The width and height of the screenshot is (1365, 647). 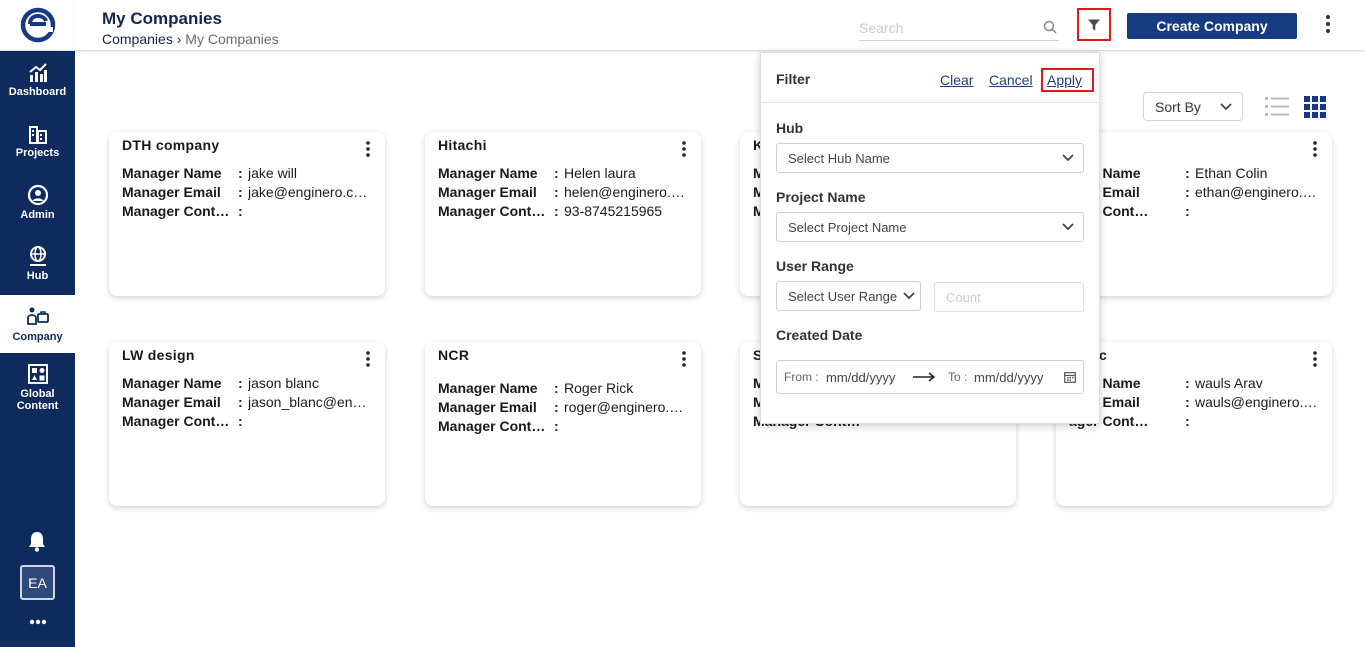 I want to click on buildings-icon, so click(x=37, y=134).